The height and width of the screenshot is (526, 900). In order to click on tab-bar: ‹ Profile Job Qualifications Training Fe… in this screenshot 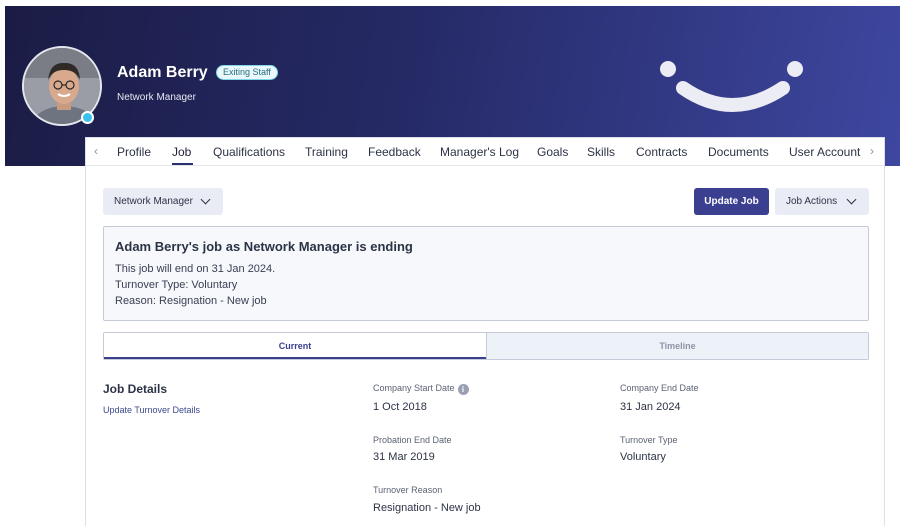, I will do `click(485, 152)`.